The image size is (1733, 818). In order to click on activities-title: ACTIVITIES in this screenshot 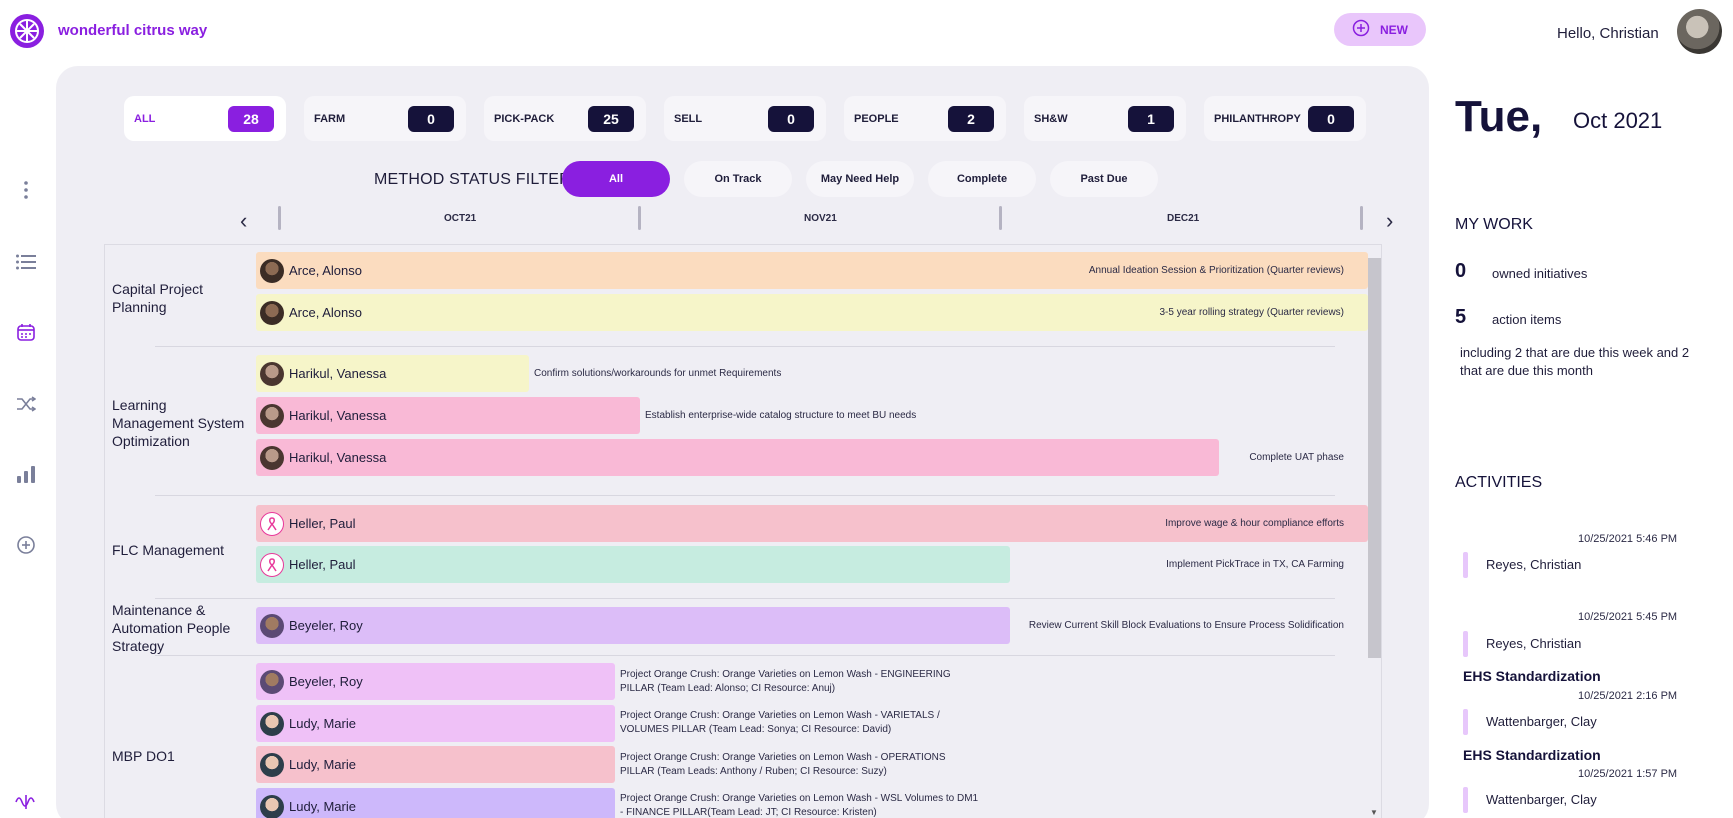, I will do `click(1499, 482)`.